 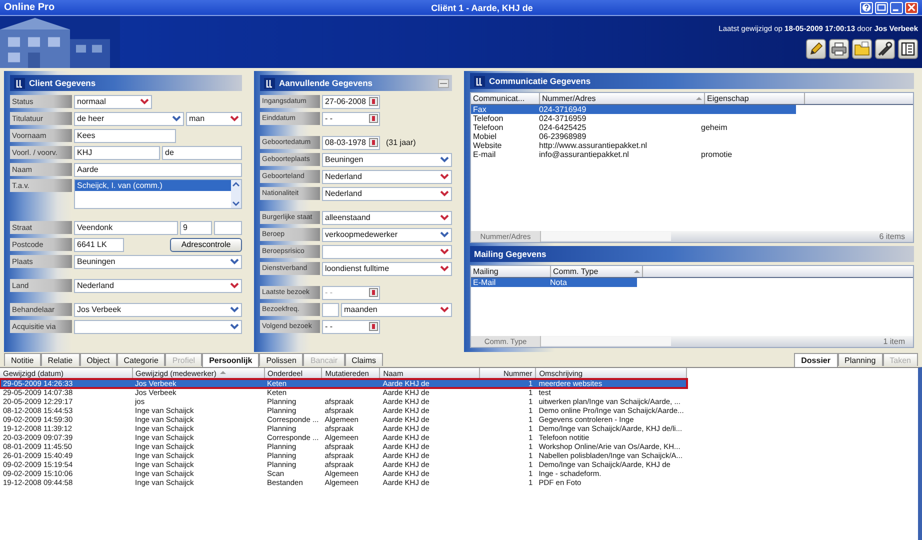 What do you see at coordinates (482, 7) in the screenshot?
I see `window-title: Cliënt 1 - Aarde, KHJ de` at bounding box center [482, 7].